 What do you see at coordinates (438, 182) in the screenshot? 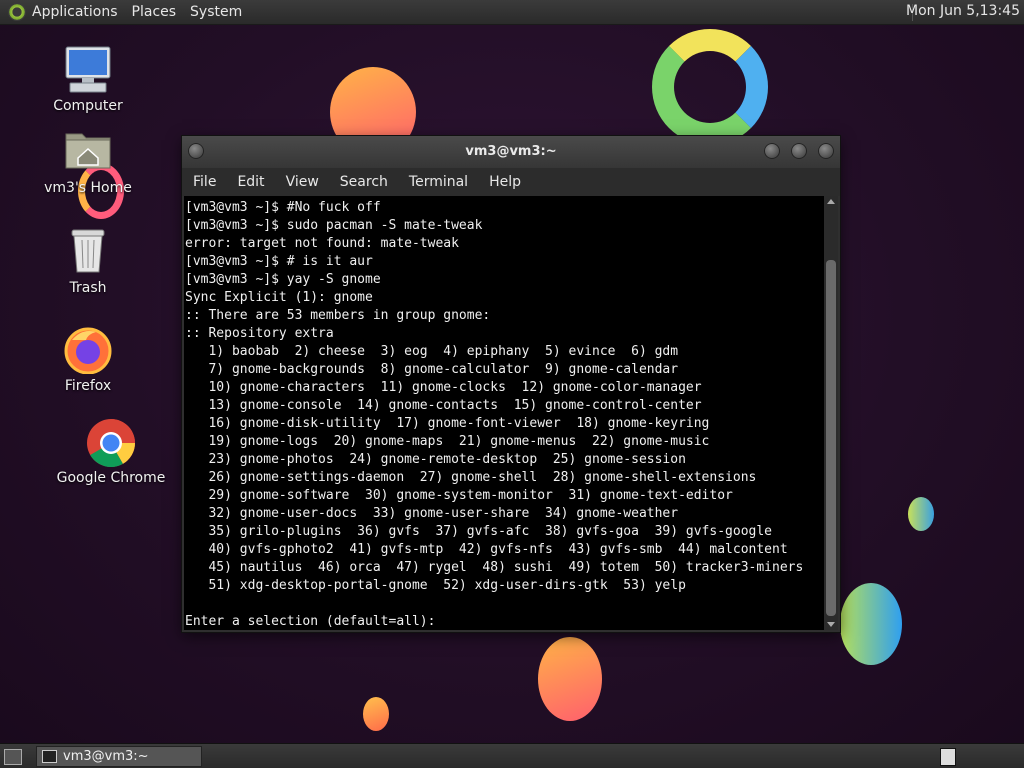
I see `menu-terminal: Terminal` at bounding box center [438, 182].